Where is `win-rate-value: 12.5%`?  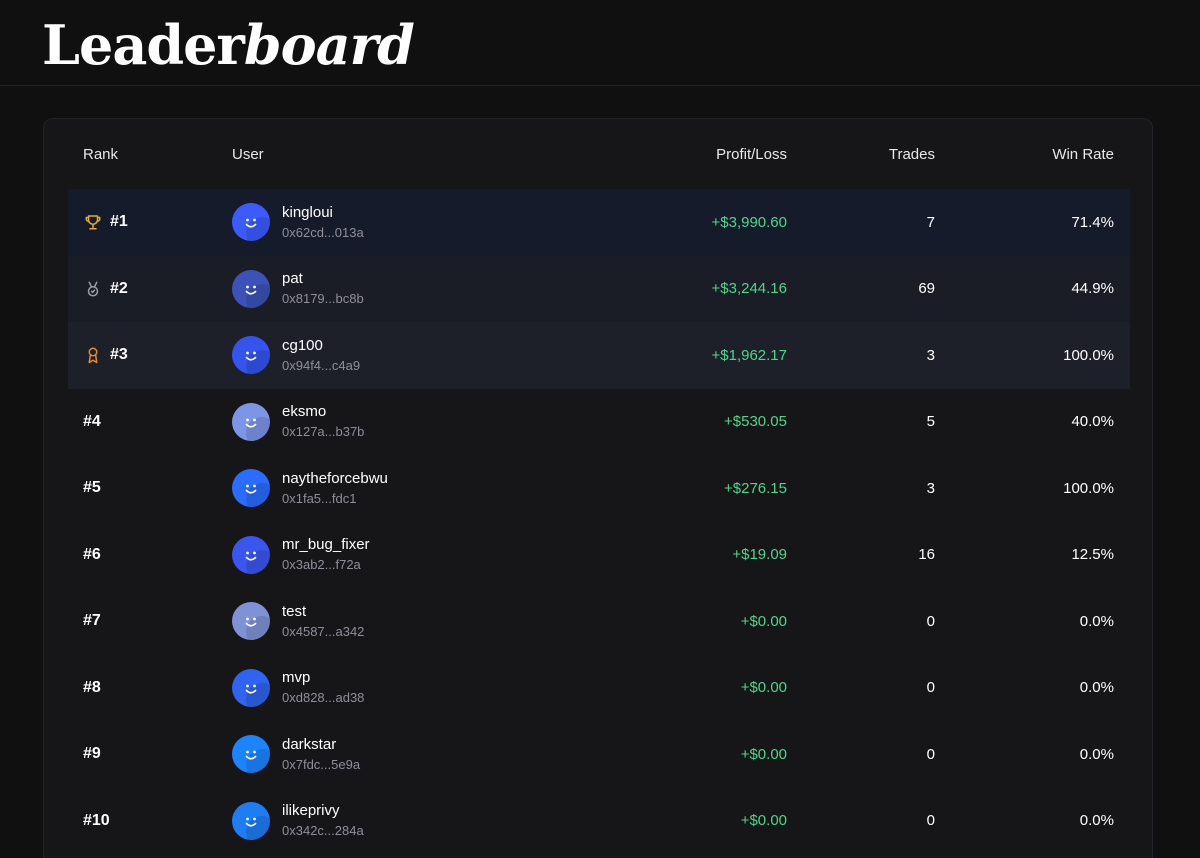
win-rate-value: 12.5% is located at coordinates (1092, 555).